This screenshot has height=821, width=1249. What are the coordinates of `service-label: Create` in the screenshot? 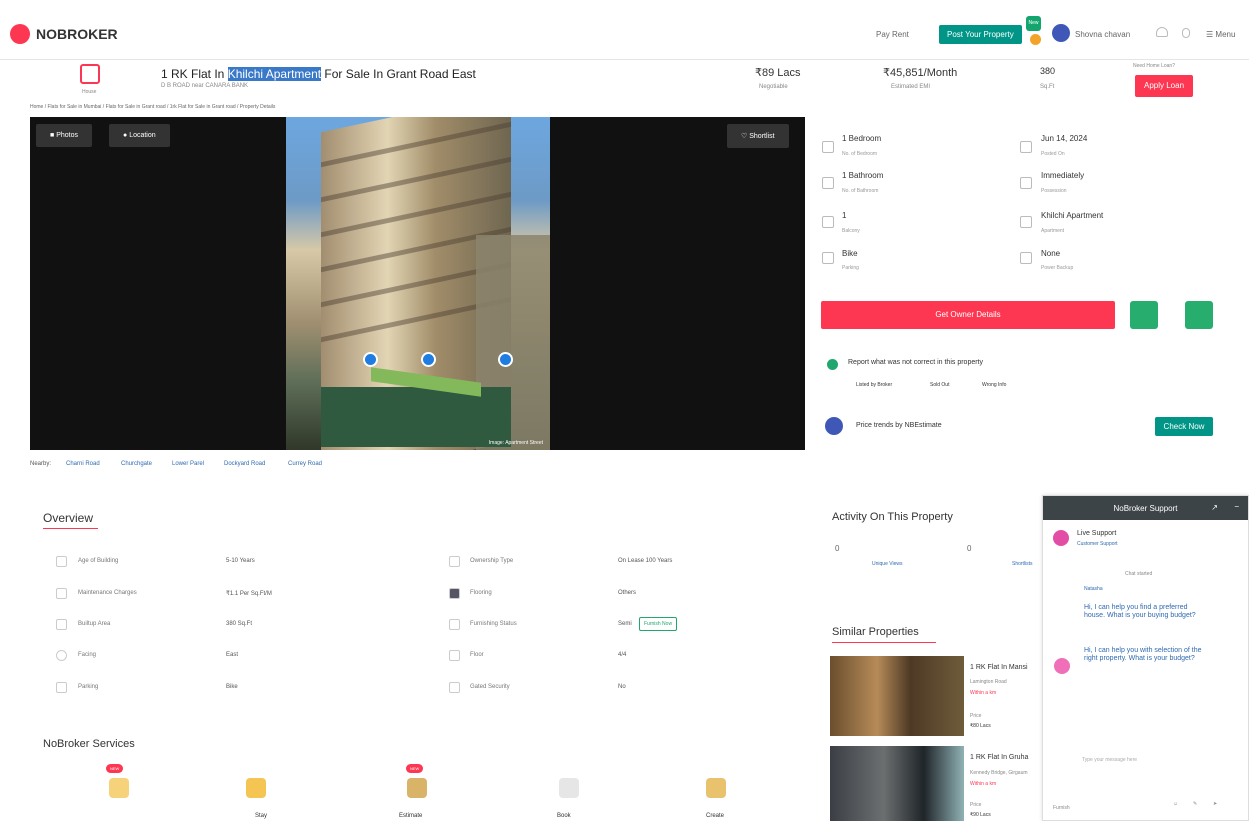 It's located at (715, 816).